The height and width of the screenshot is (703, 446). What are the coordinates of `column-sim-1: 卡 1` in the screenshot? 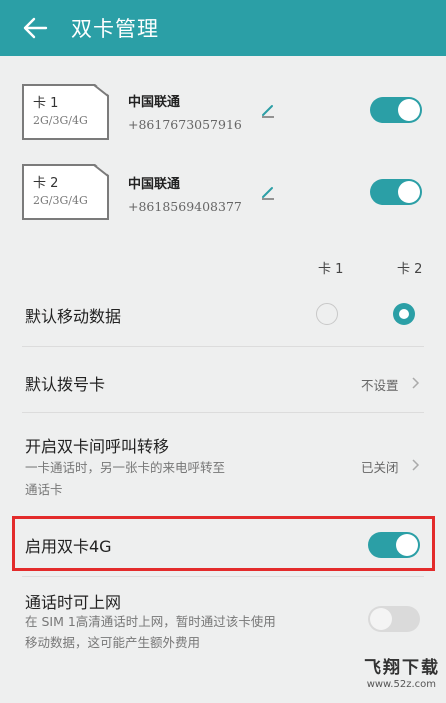 It's located at (331, 269).